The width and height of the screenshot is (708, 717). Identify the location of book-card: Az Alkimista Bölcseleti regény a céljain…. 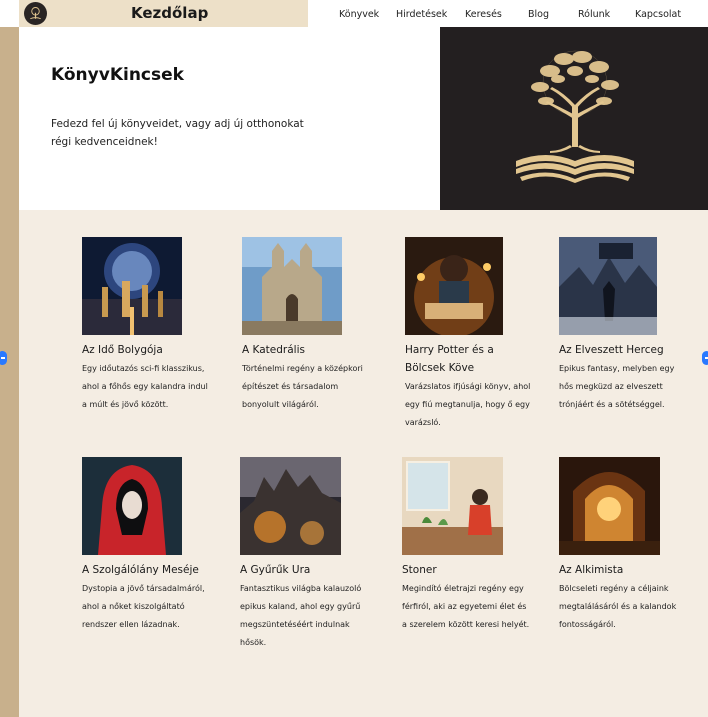
(624, 545).